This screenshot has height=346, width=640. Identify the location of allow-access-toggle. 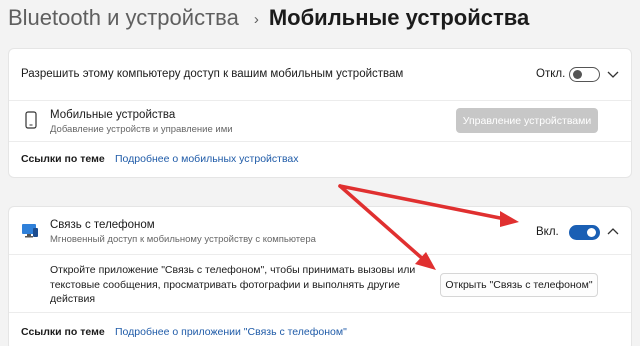
(584, 74).